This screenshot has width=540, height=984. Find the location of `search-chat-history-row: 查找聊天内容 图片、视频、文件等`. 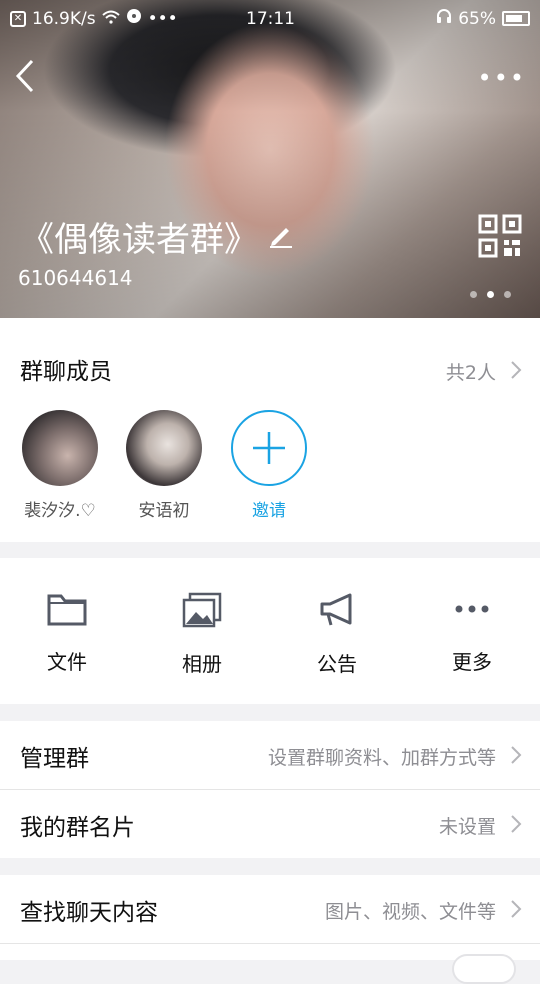

search-chat-history-row: 查找聊天内容 图片、视频、文件等 is located at coordinates (270, 909).